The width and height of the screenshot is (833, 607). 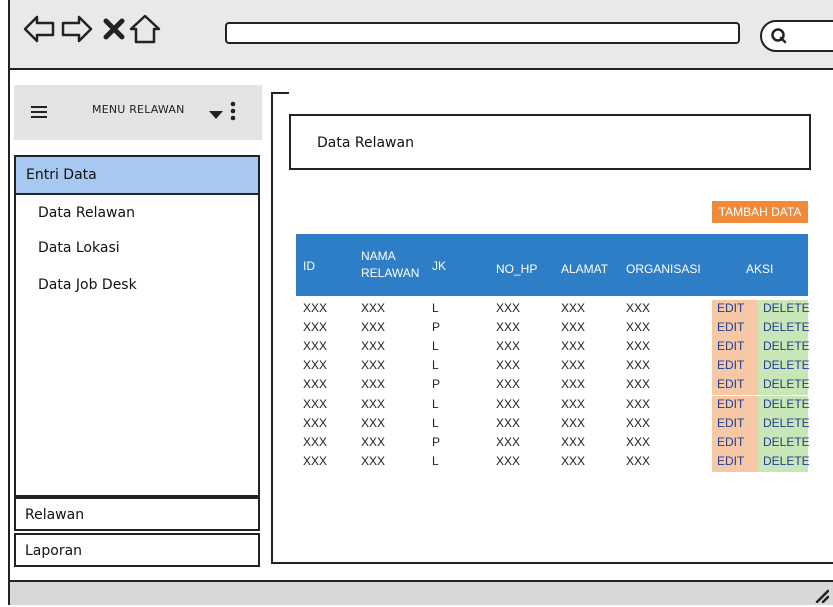 I want to click on sidebar-item-label: Relawan, so click(x=55, y=515).